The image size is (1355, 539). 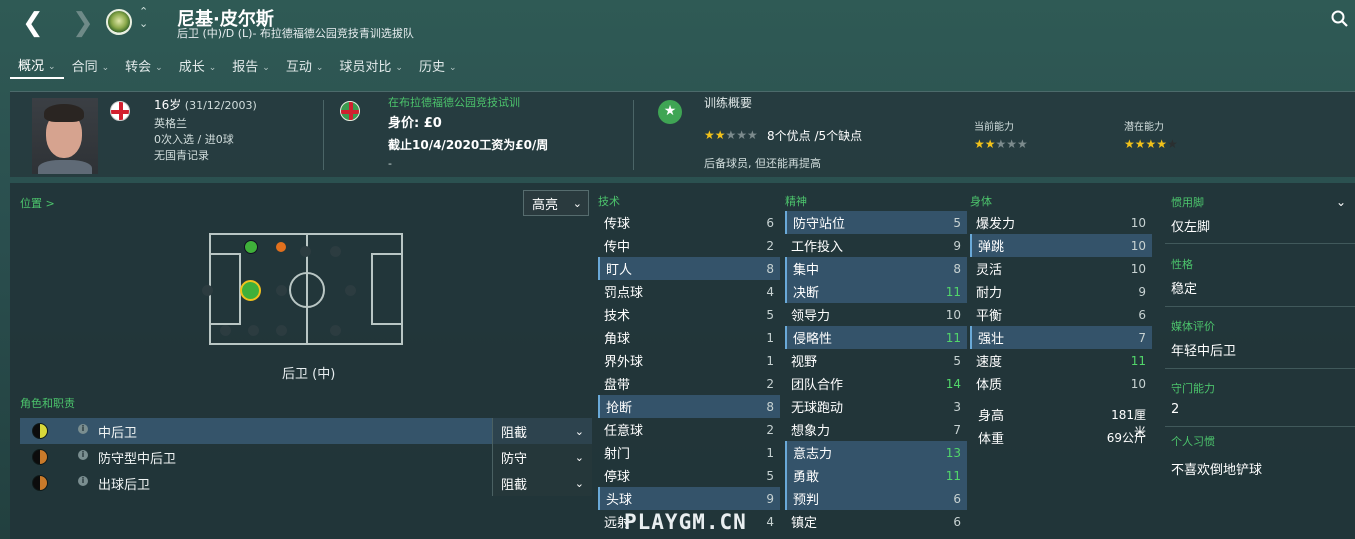 I want to click on attribute-row: 防守站位 5, so click(x=876, y=222).